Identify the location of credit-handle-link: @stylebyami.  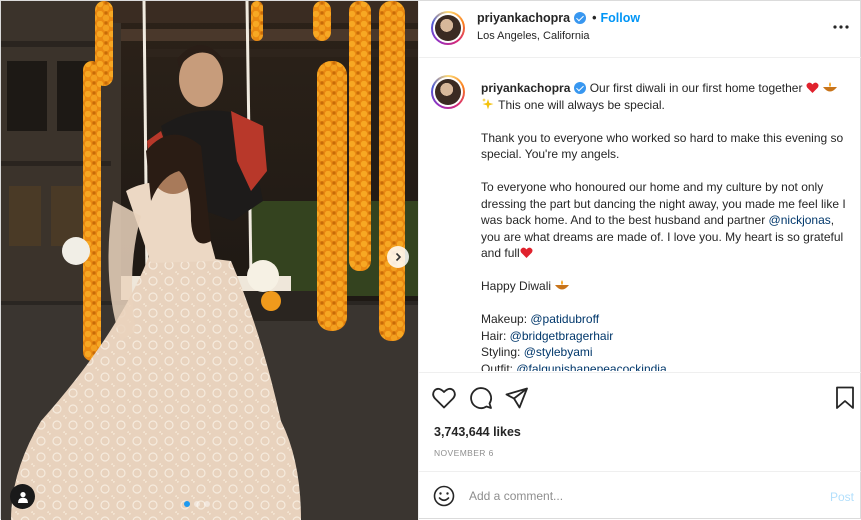
(558, 352).